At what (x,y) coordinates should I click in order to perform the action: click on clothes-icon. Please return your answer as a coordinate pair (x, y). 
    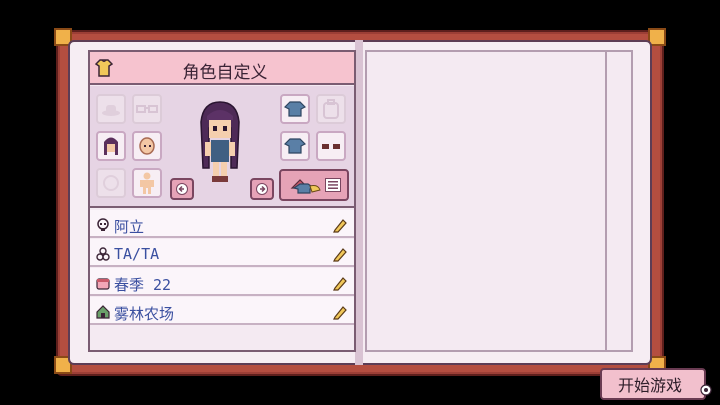
    Looking at the image, I should click on (305, 186).